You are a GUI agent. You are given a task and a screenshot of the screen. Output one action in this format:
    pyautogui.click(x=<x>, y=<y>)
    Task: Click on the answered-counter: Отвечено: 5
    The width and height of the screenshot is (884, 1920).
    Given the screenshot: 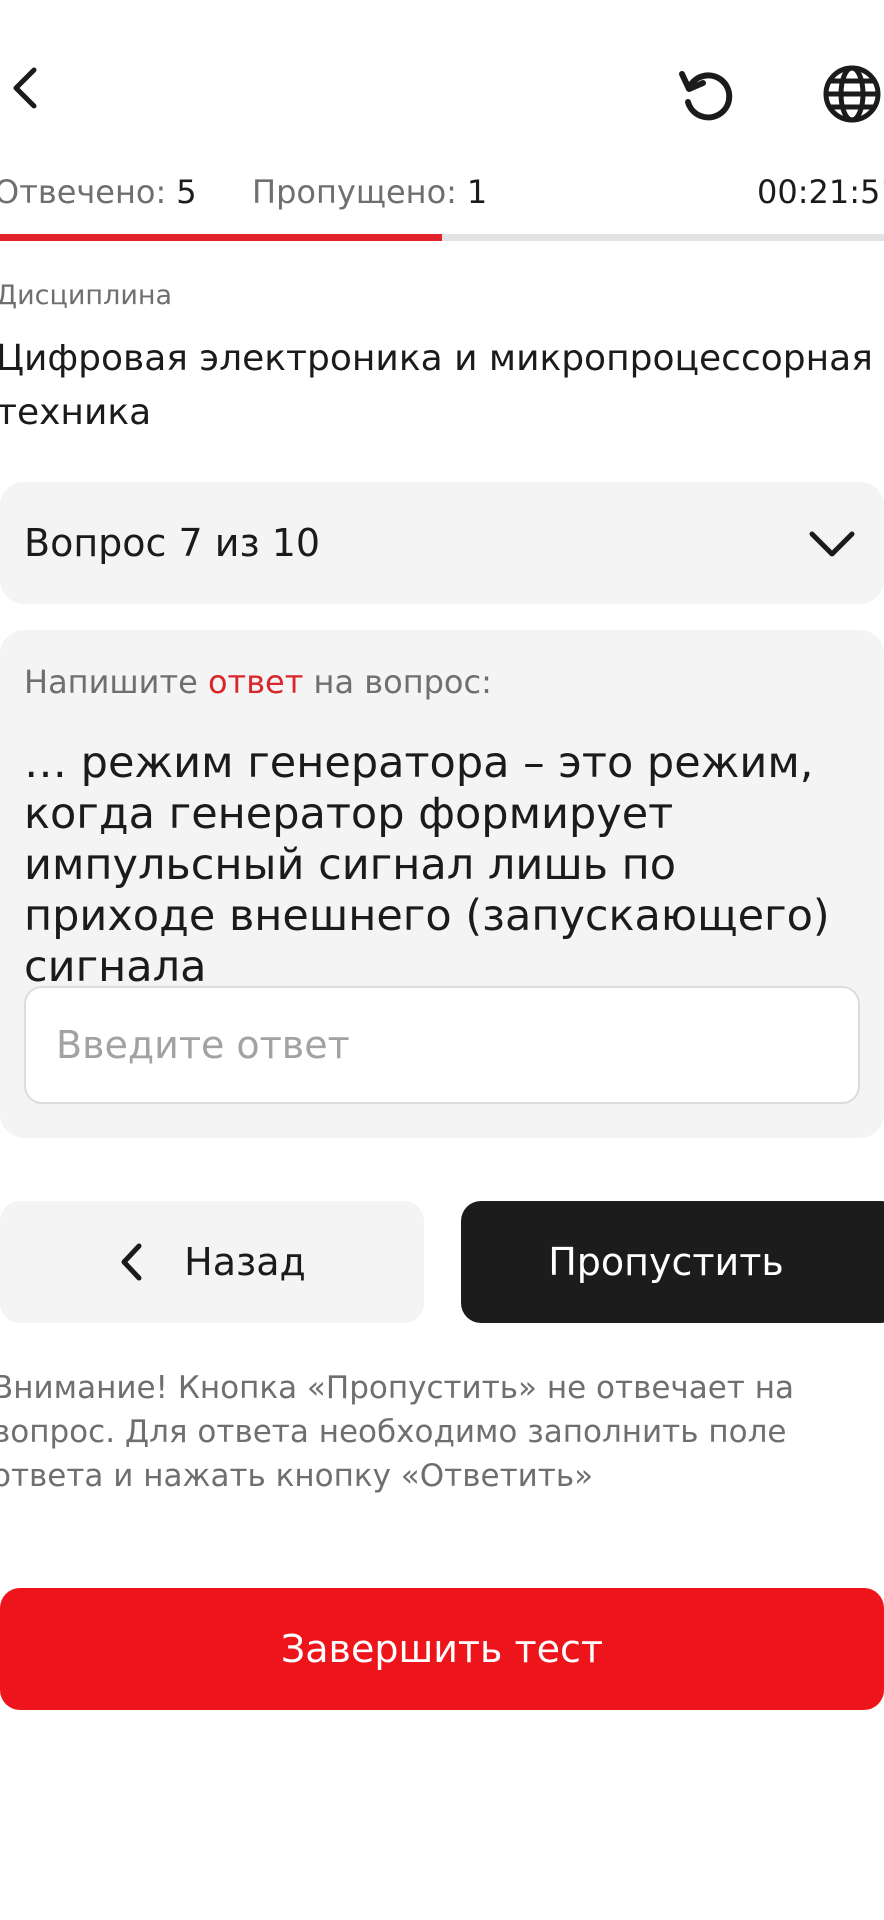 What is the action you would take?
    pyautogui.click(x=98, y=192)
    